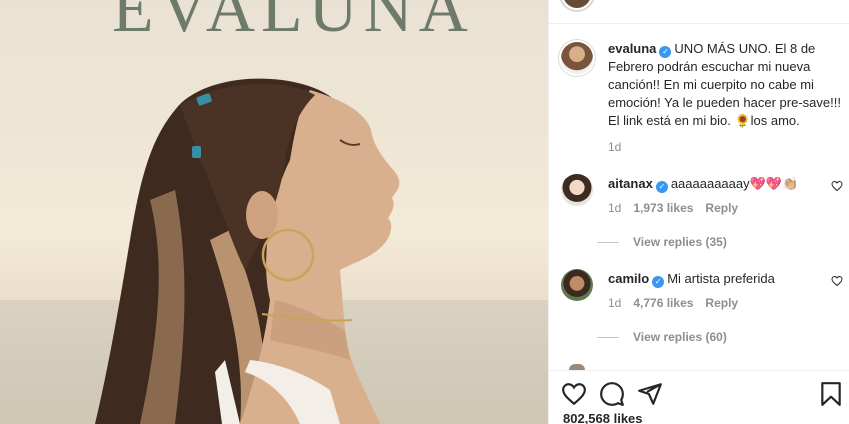 Image resolution: width=849 pixels, height=424 pixels. What do you see at coordinates (603, 417) in the screenshot?
I see `post-likes-count: 802,568 likes` at bounding box center [603, 417].